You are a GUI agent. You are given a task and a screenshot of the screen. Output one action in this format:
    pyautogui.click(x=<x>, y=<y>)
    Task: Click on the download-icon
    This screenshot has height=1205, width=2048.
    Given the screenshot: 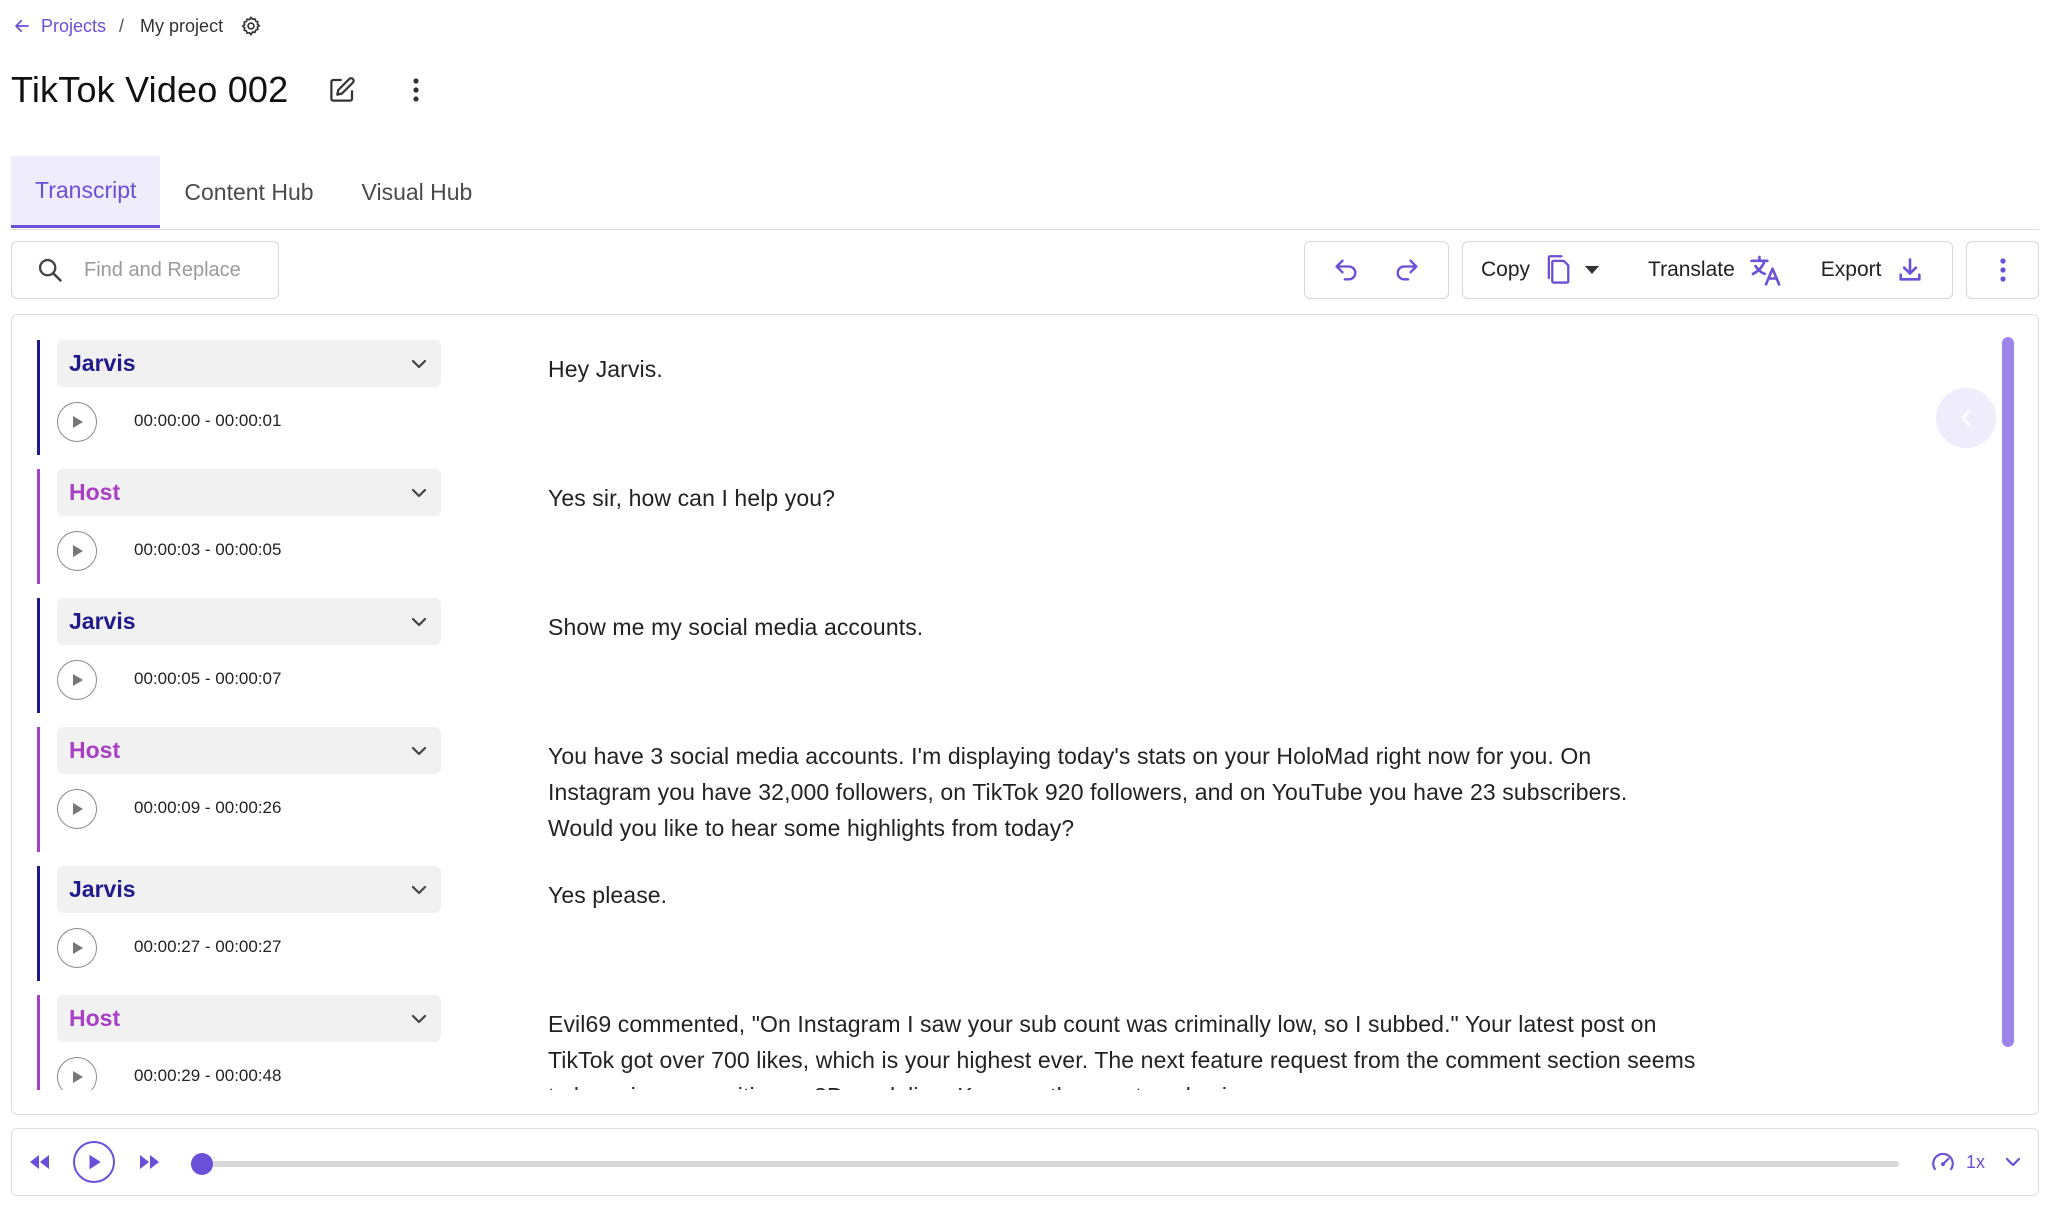 What is the action you would take?
    pyautogui.click(x=1910, y=270)
    